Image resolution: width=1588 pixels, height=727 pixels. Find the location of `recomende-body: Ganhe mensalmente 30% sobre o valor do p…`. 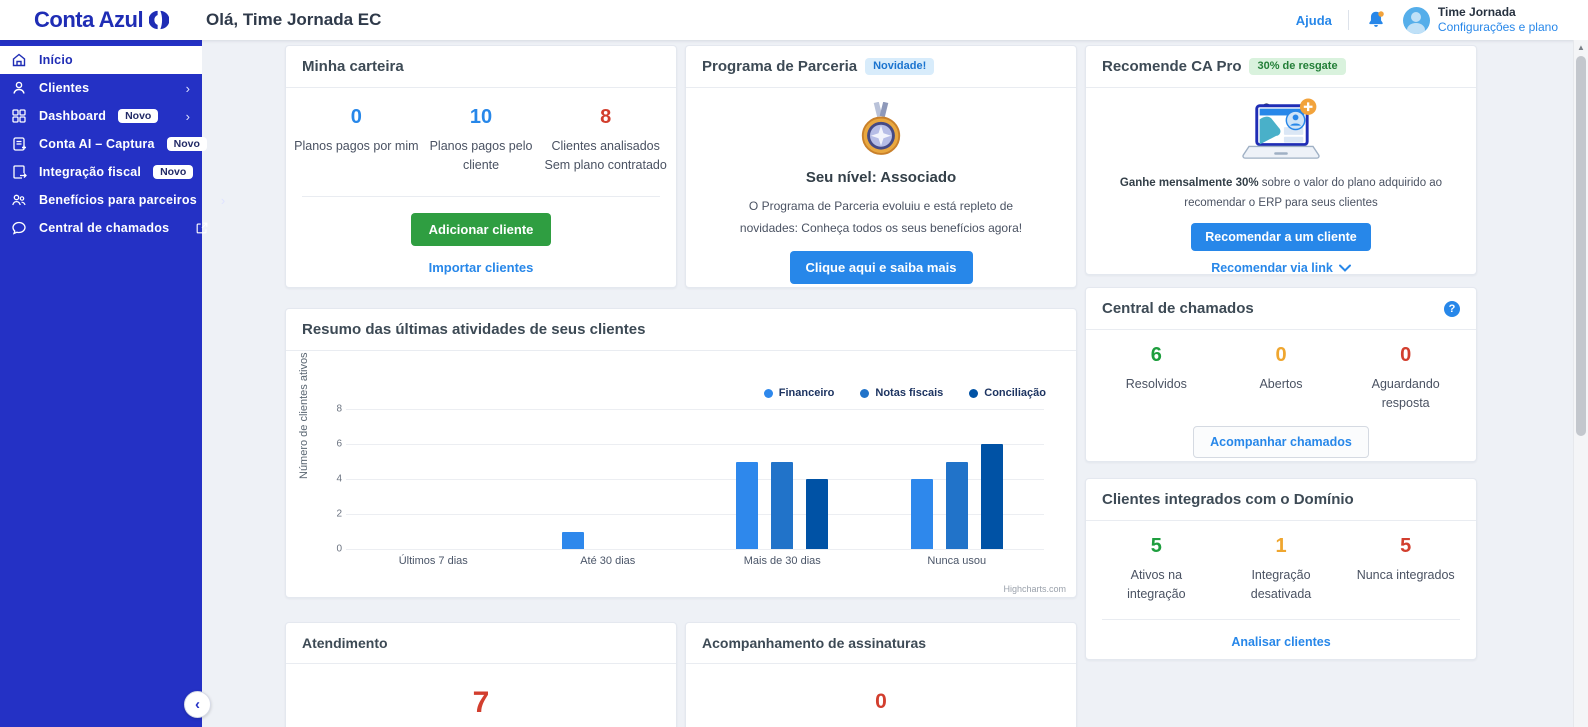

recomende-body: Ganhe mensalmente 30% sobre o valor do p… is located at coordinates (1281, 181).